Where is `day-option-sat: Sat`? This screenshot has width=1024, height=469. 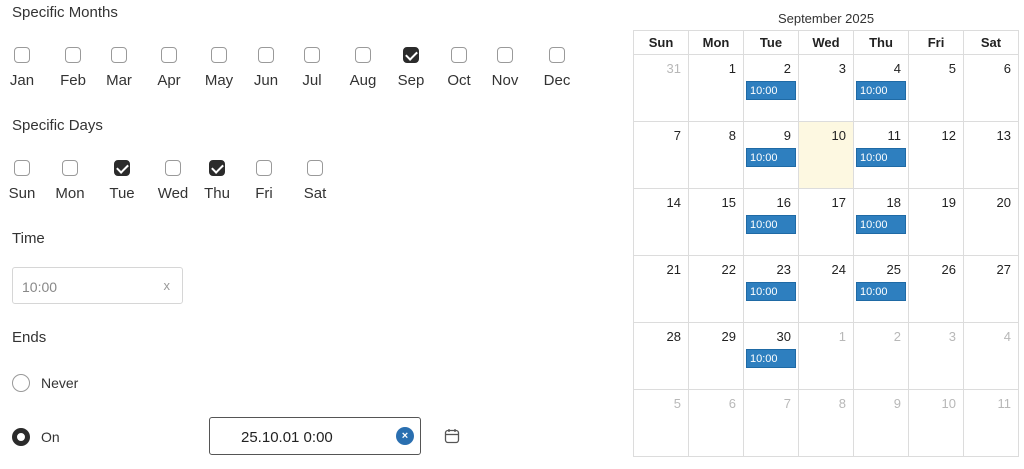
day-option-sat: Sat is located at coordinates (315, 181).